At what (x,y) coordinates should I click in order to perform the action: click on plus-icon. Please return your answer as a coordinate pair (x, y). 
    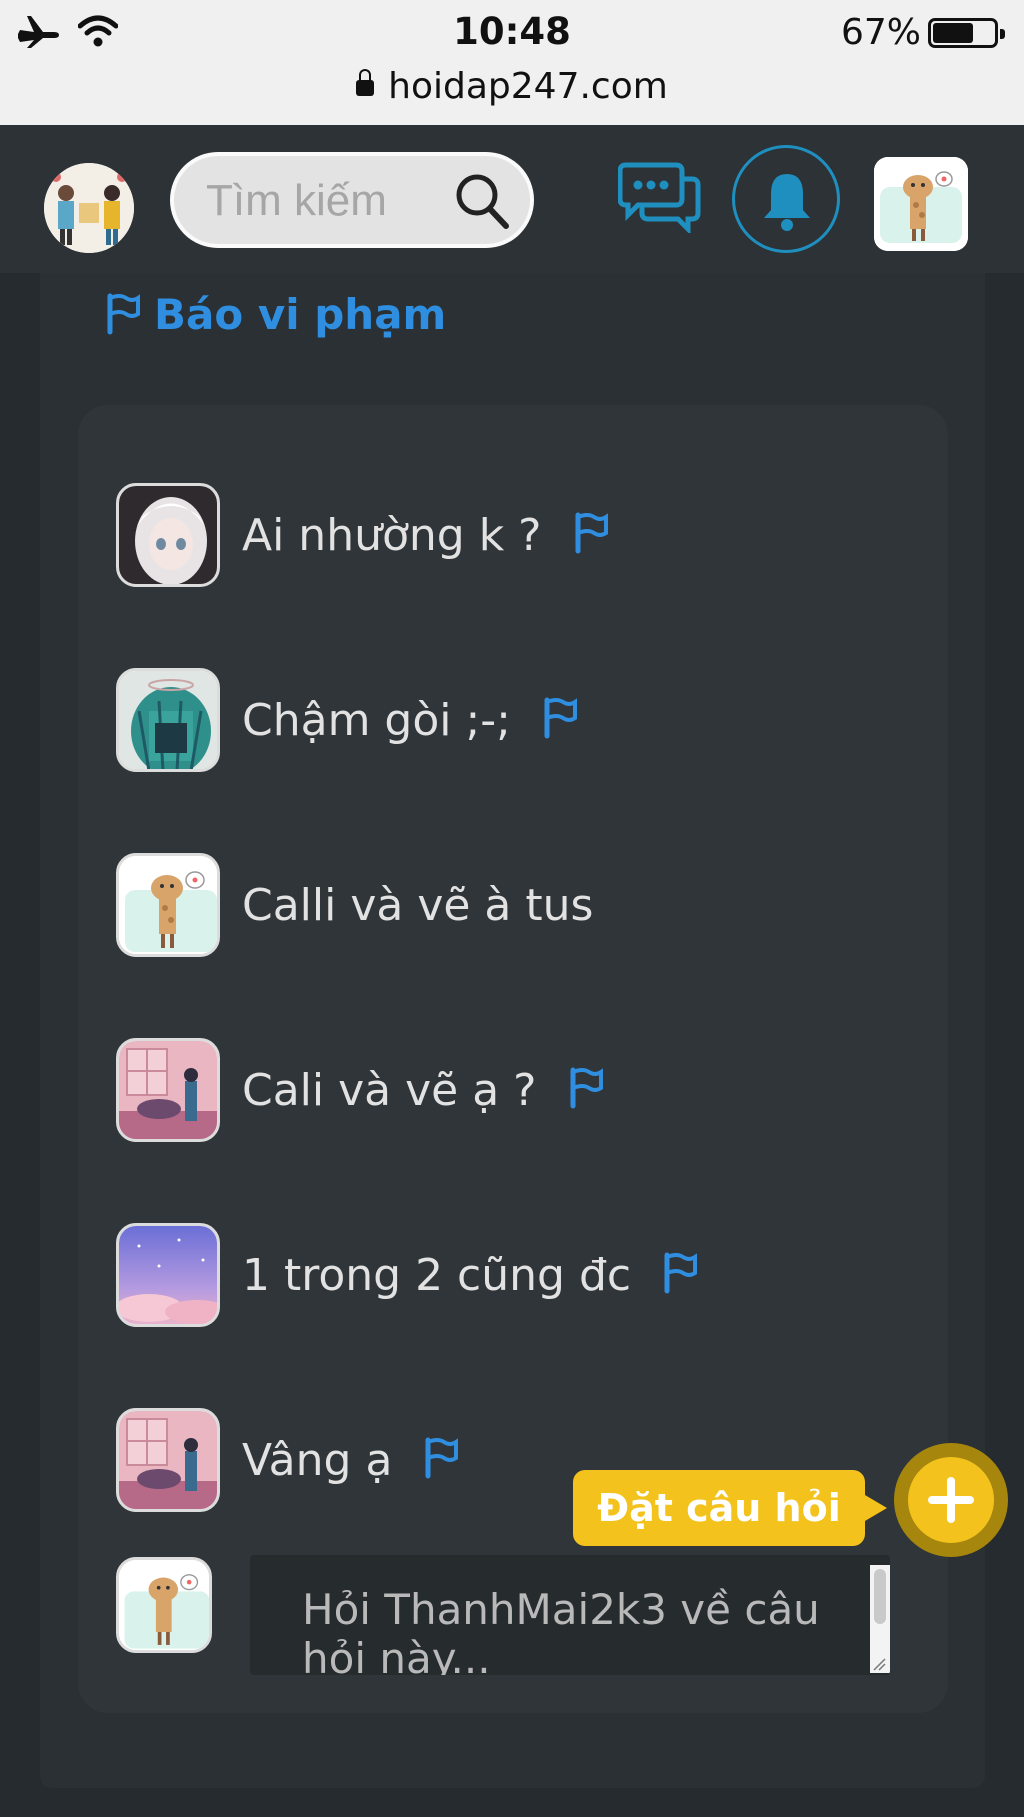
    Looking at the image, I should click on (951, 1500).